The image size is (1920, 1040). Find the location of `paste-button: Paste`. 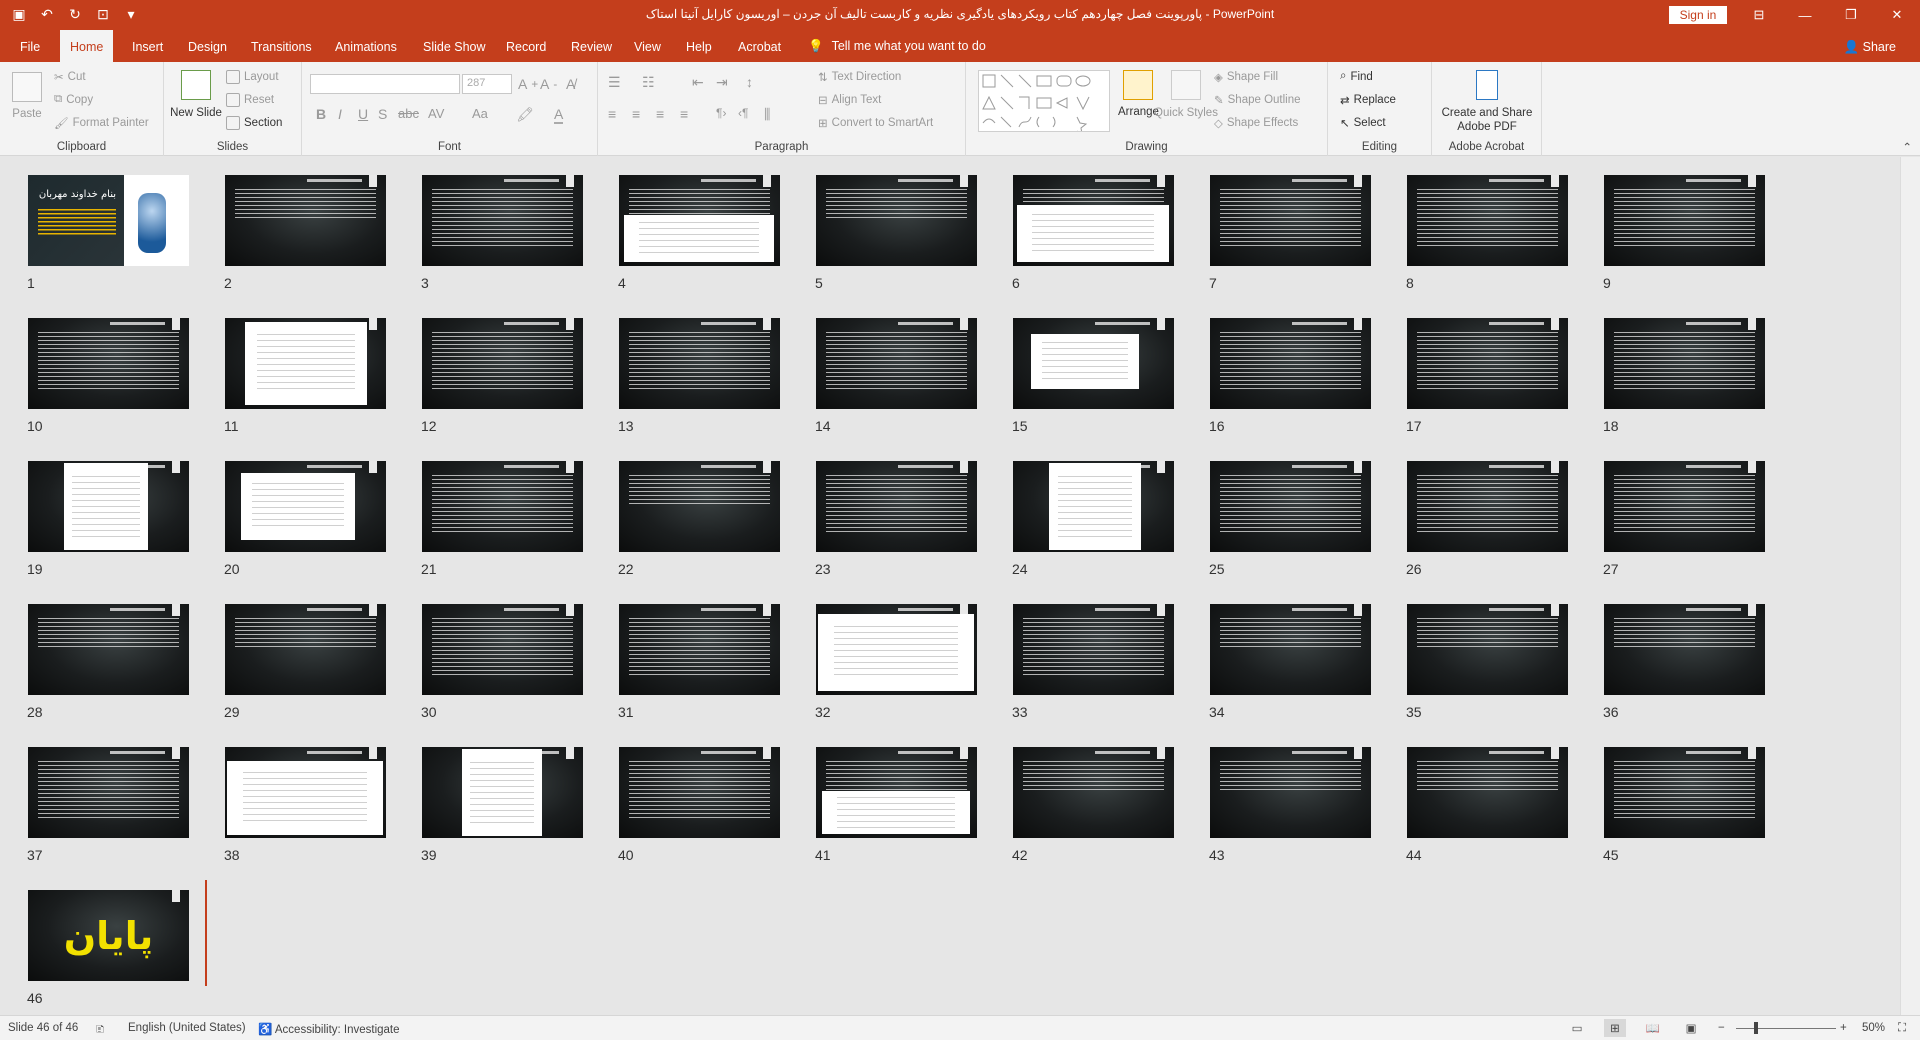

paste-button: Paste is located at coordinates (27, 96).